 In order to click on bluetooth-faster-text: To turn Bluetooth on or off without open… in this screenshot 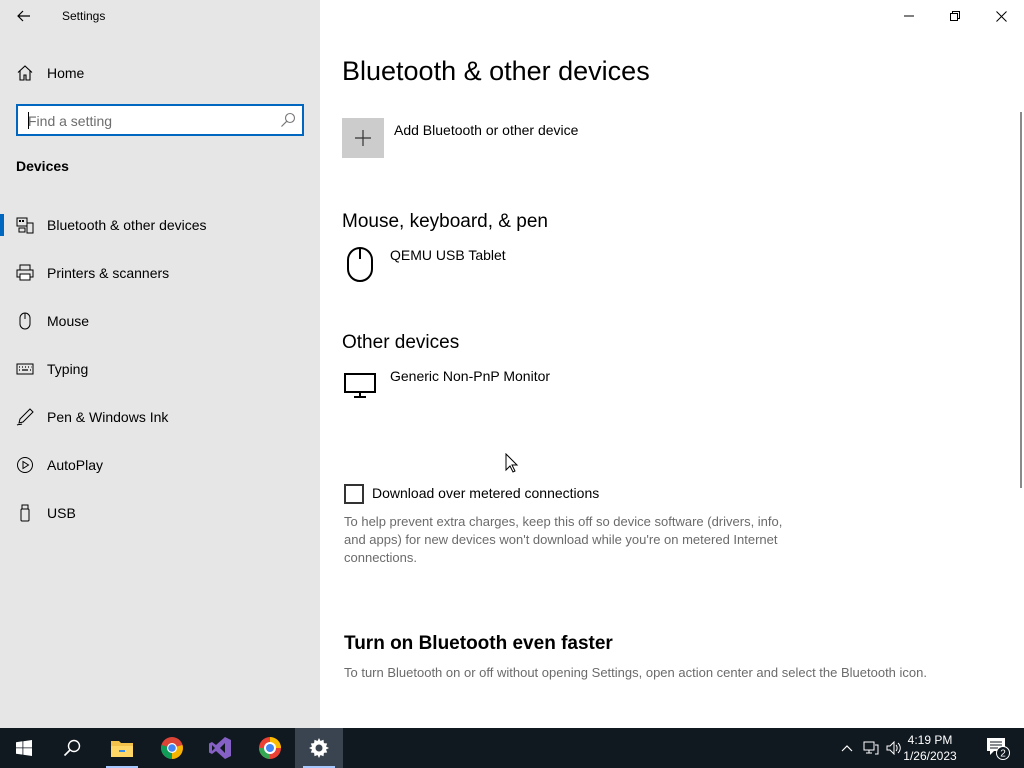, I will do `click(635, 672)`.